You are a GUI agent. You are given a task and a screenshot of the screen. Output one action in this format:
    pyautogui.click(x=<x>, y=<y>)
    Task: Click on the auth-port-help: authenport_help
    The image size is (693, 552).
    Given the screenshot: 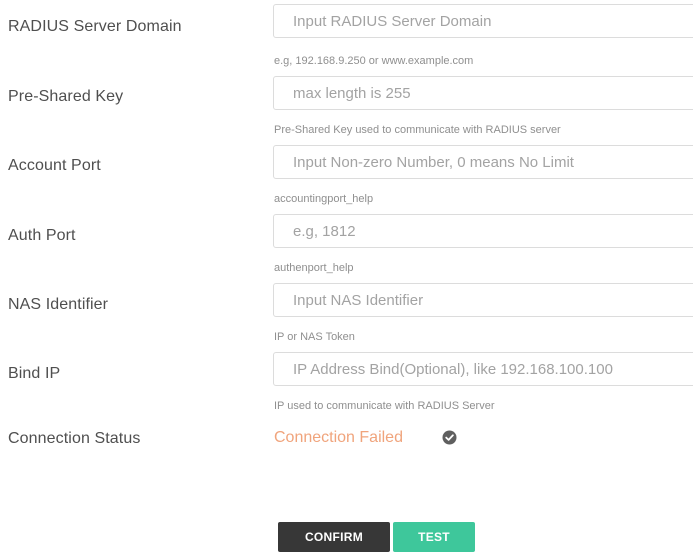 What is the action you would take?
    pyautogui.click(x=314, y=268)
    